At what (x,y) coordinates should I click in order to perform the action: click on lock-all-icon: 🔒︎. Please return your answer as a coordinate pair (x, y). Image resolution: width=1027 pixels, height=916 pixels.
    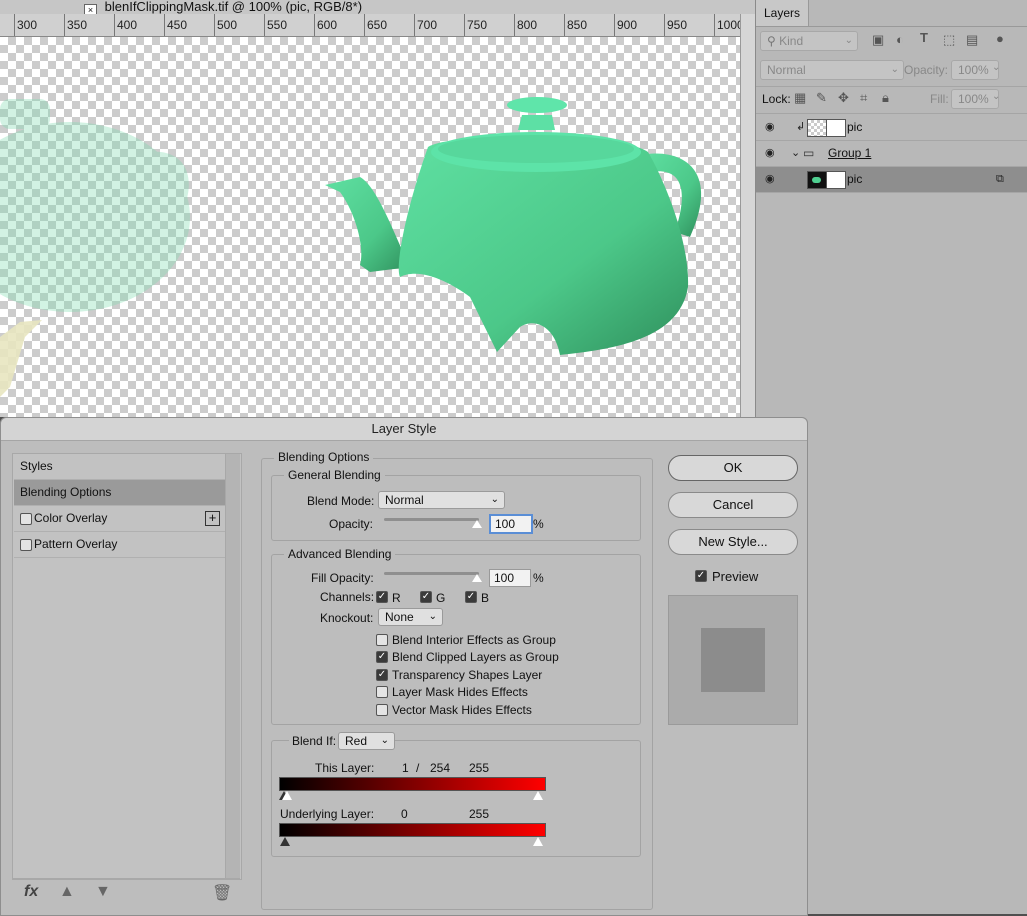
    Looking at the image, I should click on (885, 98).